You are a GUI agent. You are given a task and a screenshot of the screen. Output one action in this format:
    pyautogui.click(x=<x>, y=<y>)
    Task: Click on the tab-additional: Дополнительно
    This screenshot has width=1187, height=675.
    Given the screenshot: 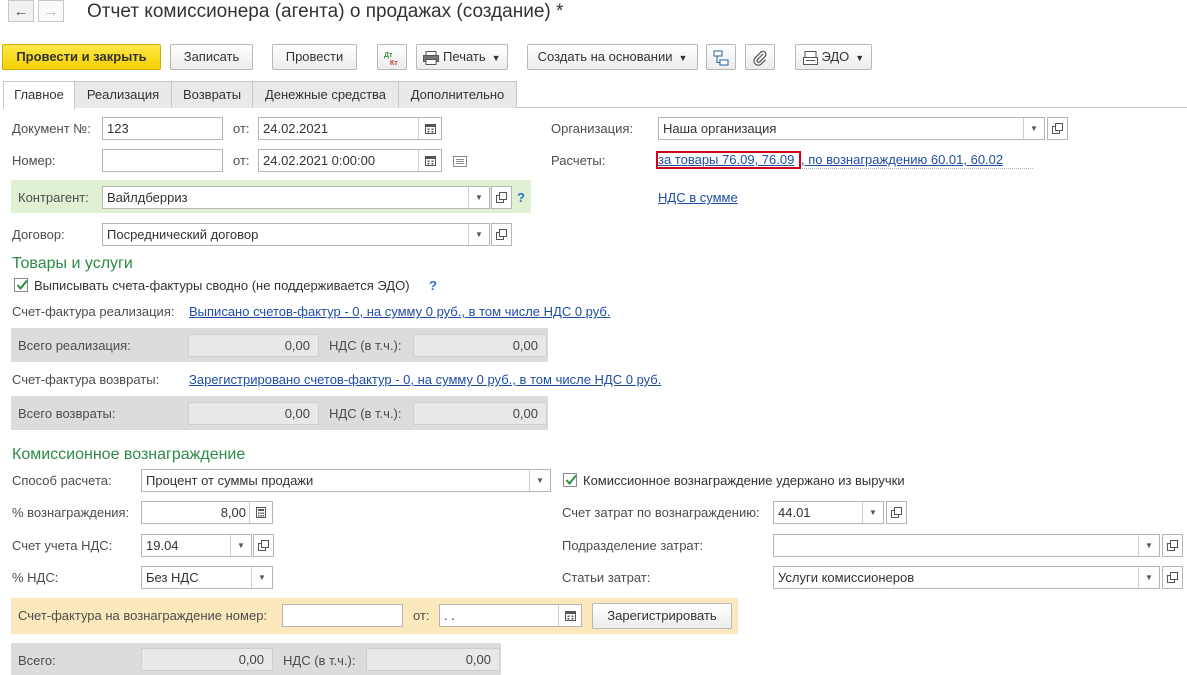 What is the action you would take?
    pyautogui.click(x=457, y=94)
    